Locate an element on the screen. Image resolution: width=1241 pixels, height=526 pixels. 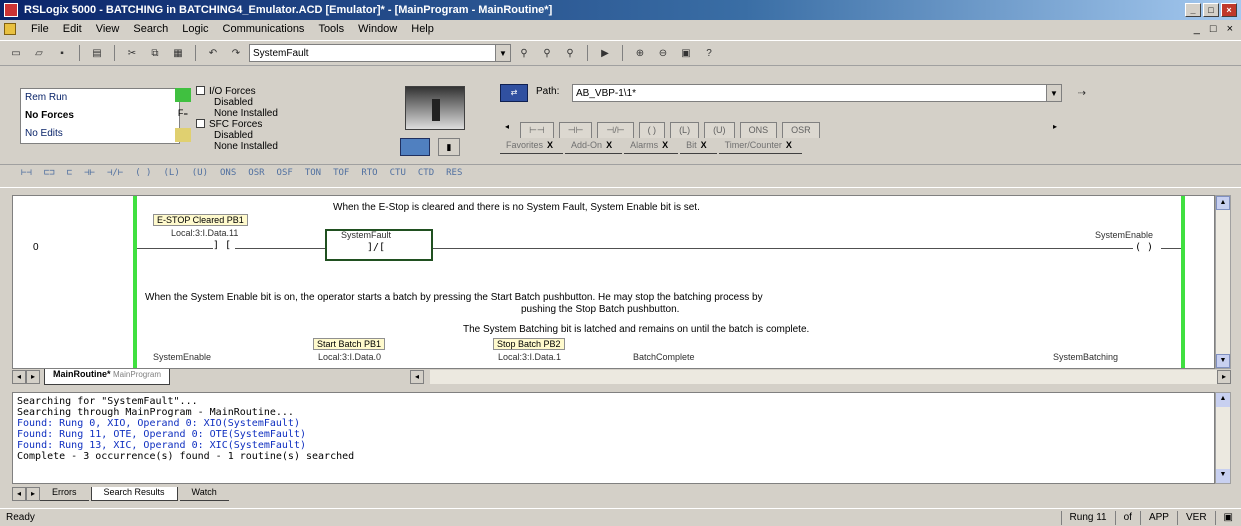
tab-favorites: Favorites X is located at coordinates (532, 147).